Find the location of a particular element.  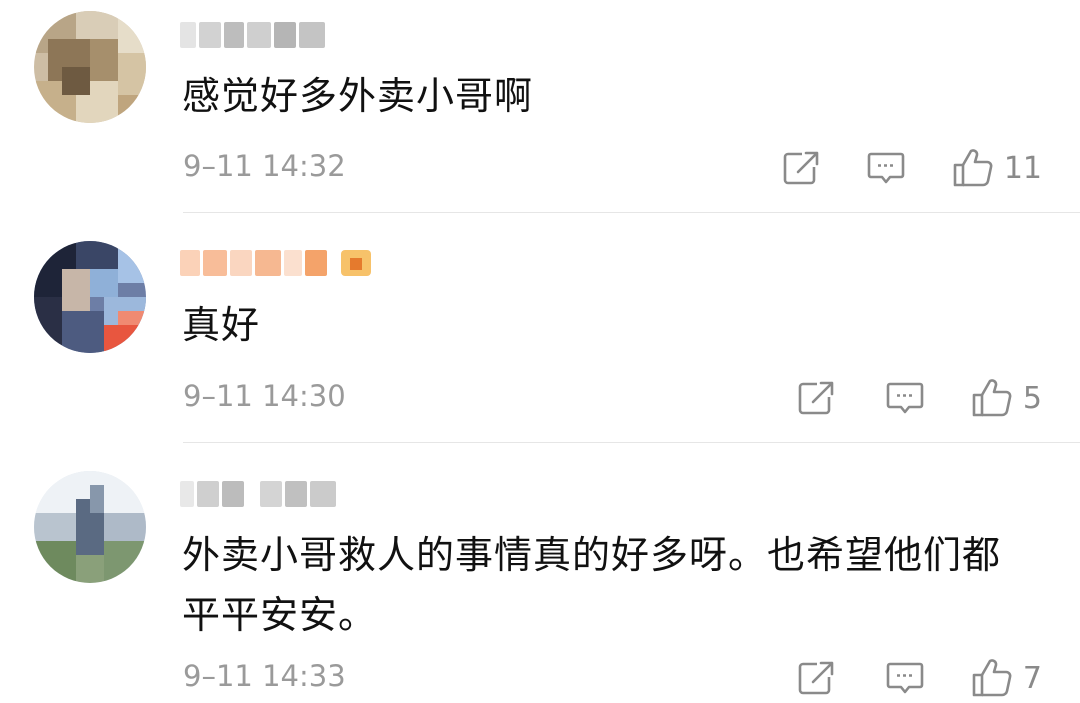

like-button: 5 is located at coordinates (1006, 398).